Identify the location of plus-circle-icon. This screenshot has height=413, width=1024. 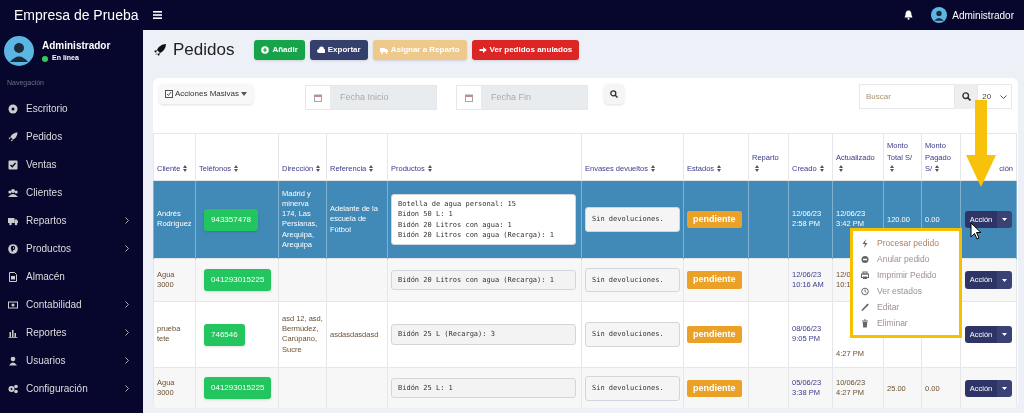
(265, 50).